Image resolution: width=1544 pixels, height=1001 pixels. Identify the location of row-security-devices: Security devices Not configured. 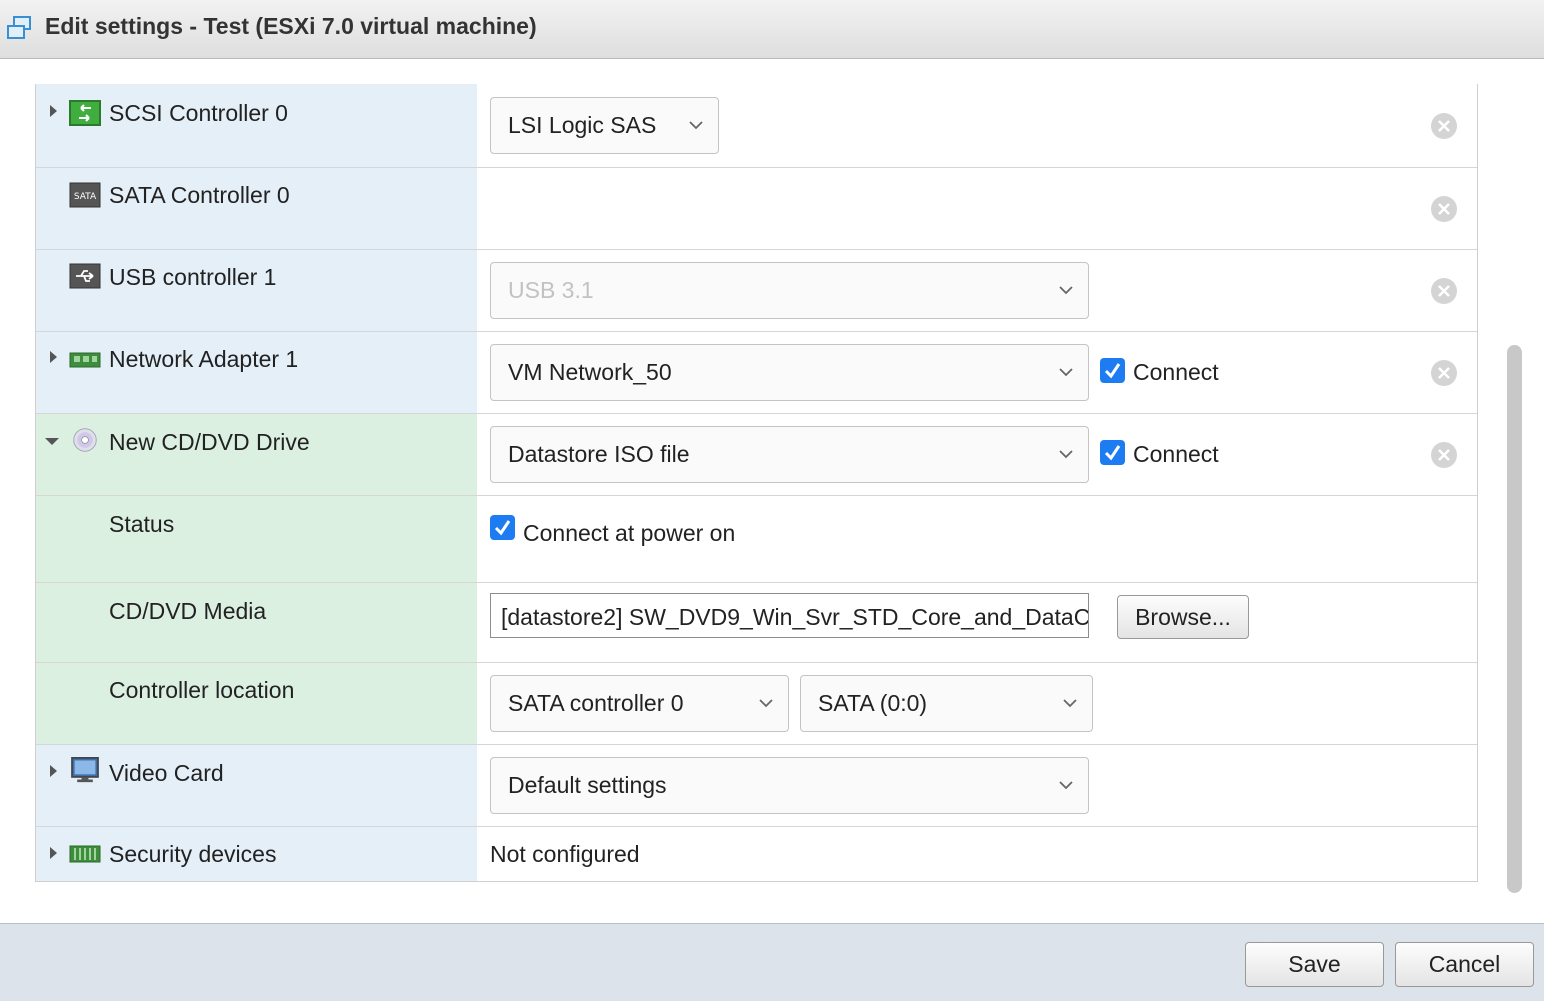
(756, 854).